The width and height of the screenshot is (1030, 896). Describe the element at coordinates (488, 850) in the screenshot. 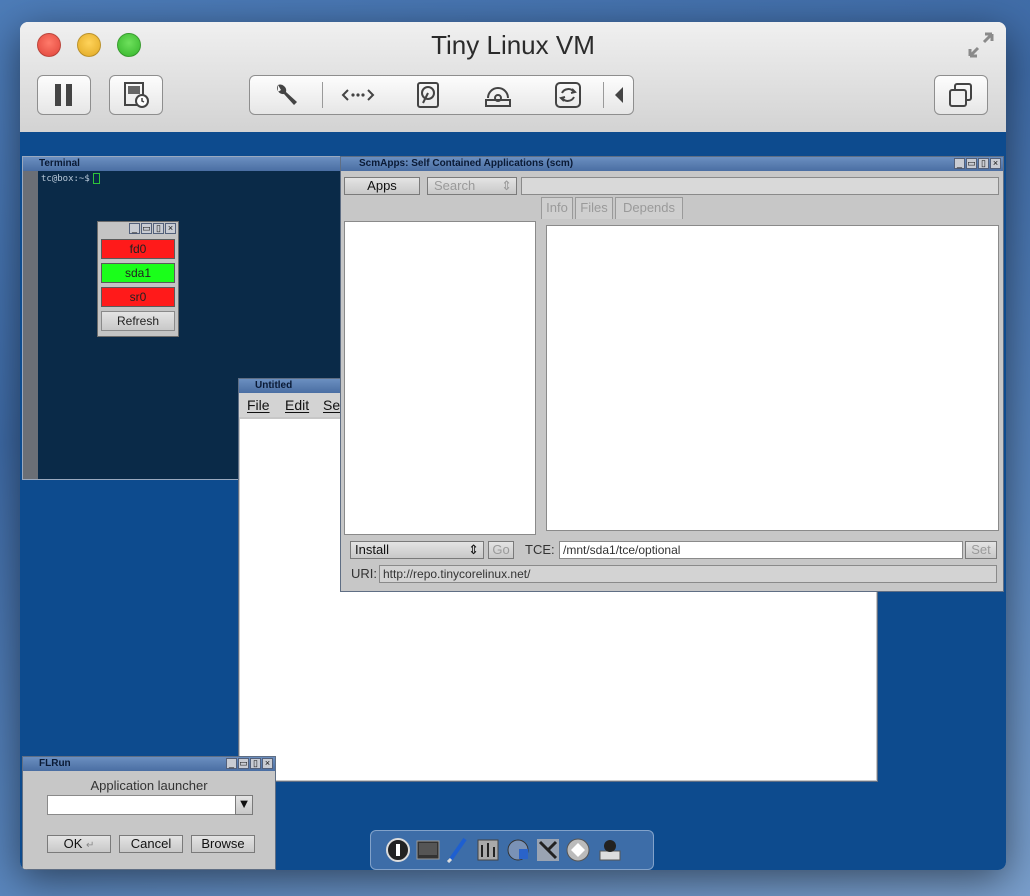

I see `control-panel-icon` at that location.